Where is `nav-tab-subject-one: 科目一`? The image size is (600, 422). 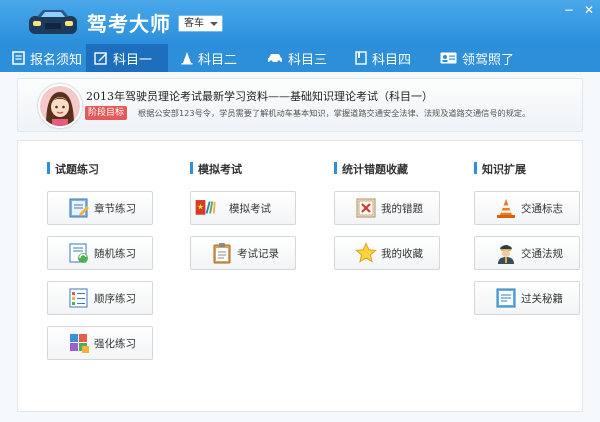 nav-tab-subject-one: 科目一 is located at coordinates (127, 58).